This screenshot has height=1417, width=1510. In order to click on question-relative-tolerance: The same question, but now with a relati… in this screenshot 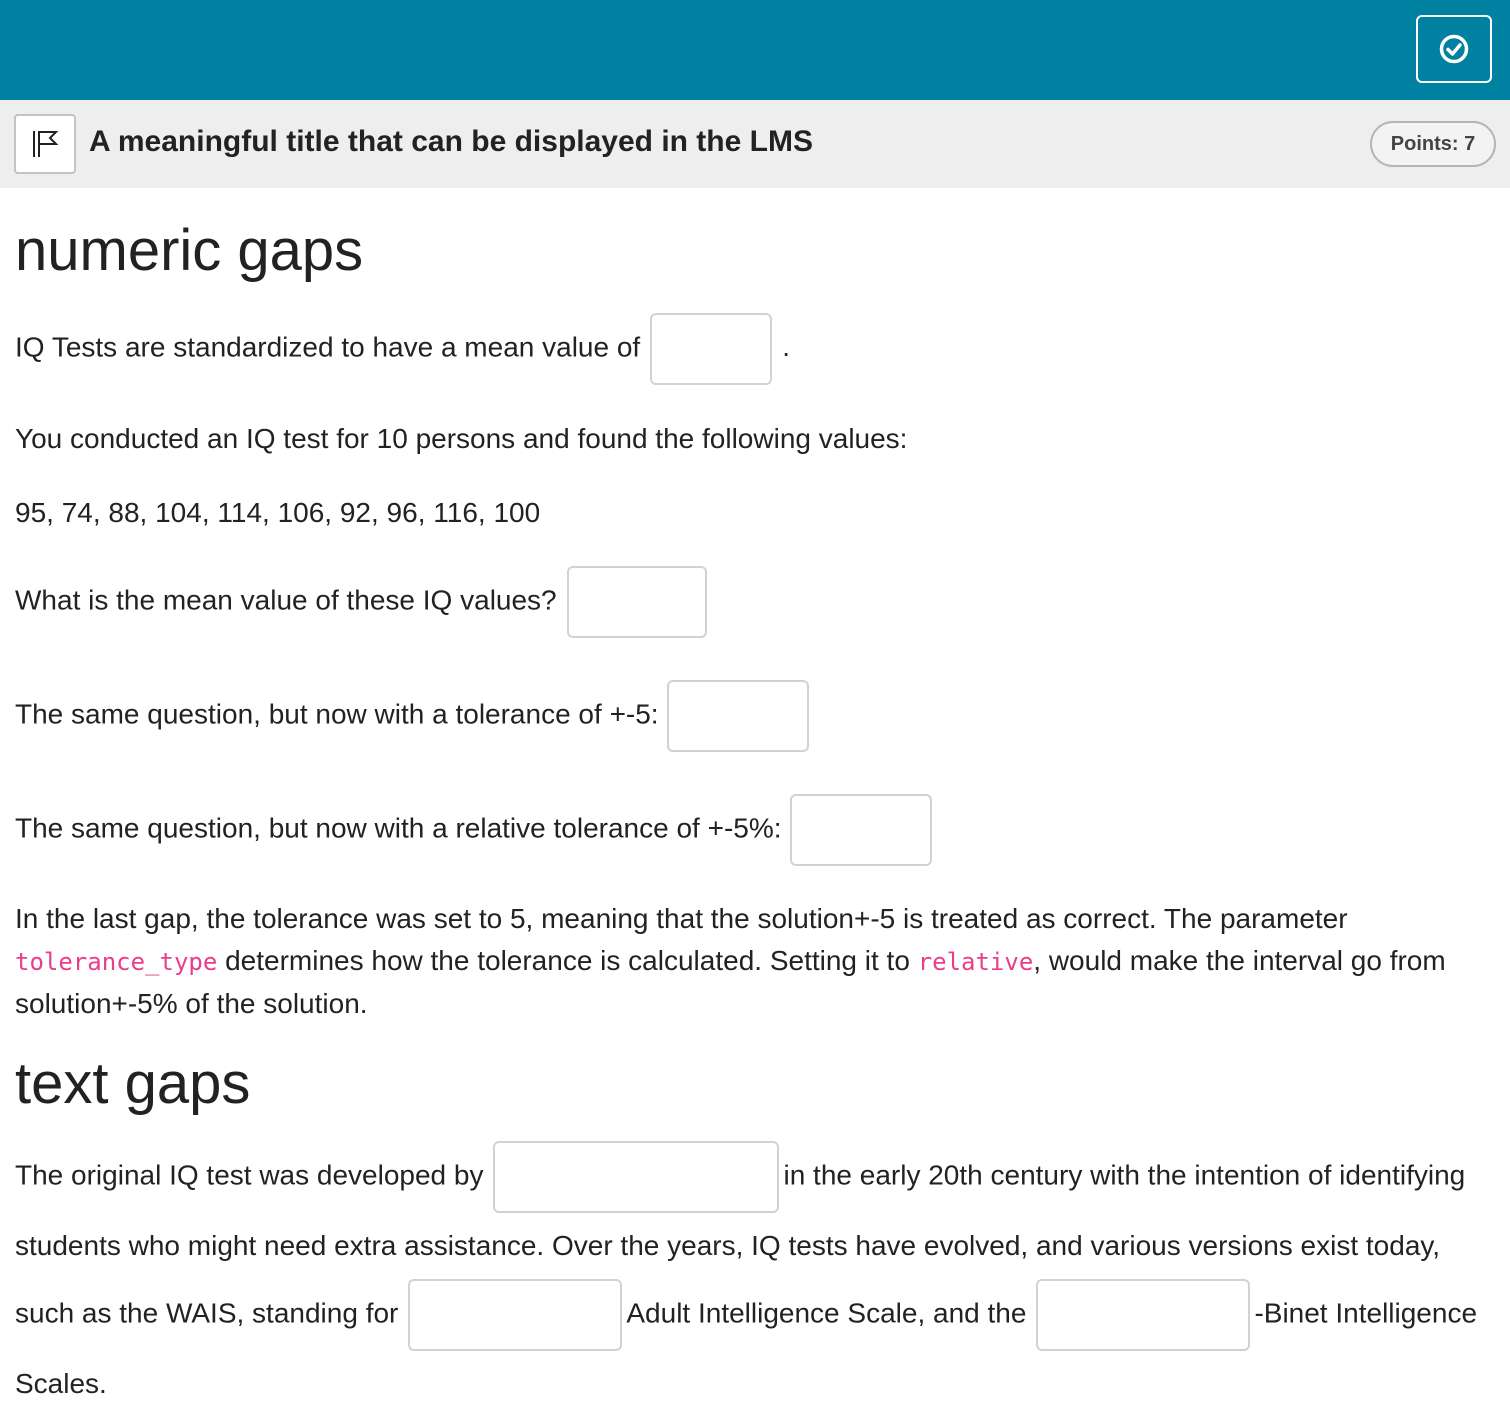, I will do `click(757, 830)`.